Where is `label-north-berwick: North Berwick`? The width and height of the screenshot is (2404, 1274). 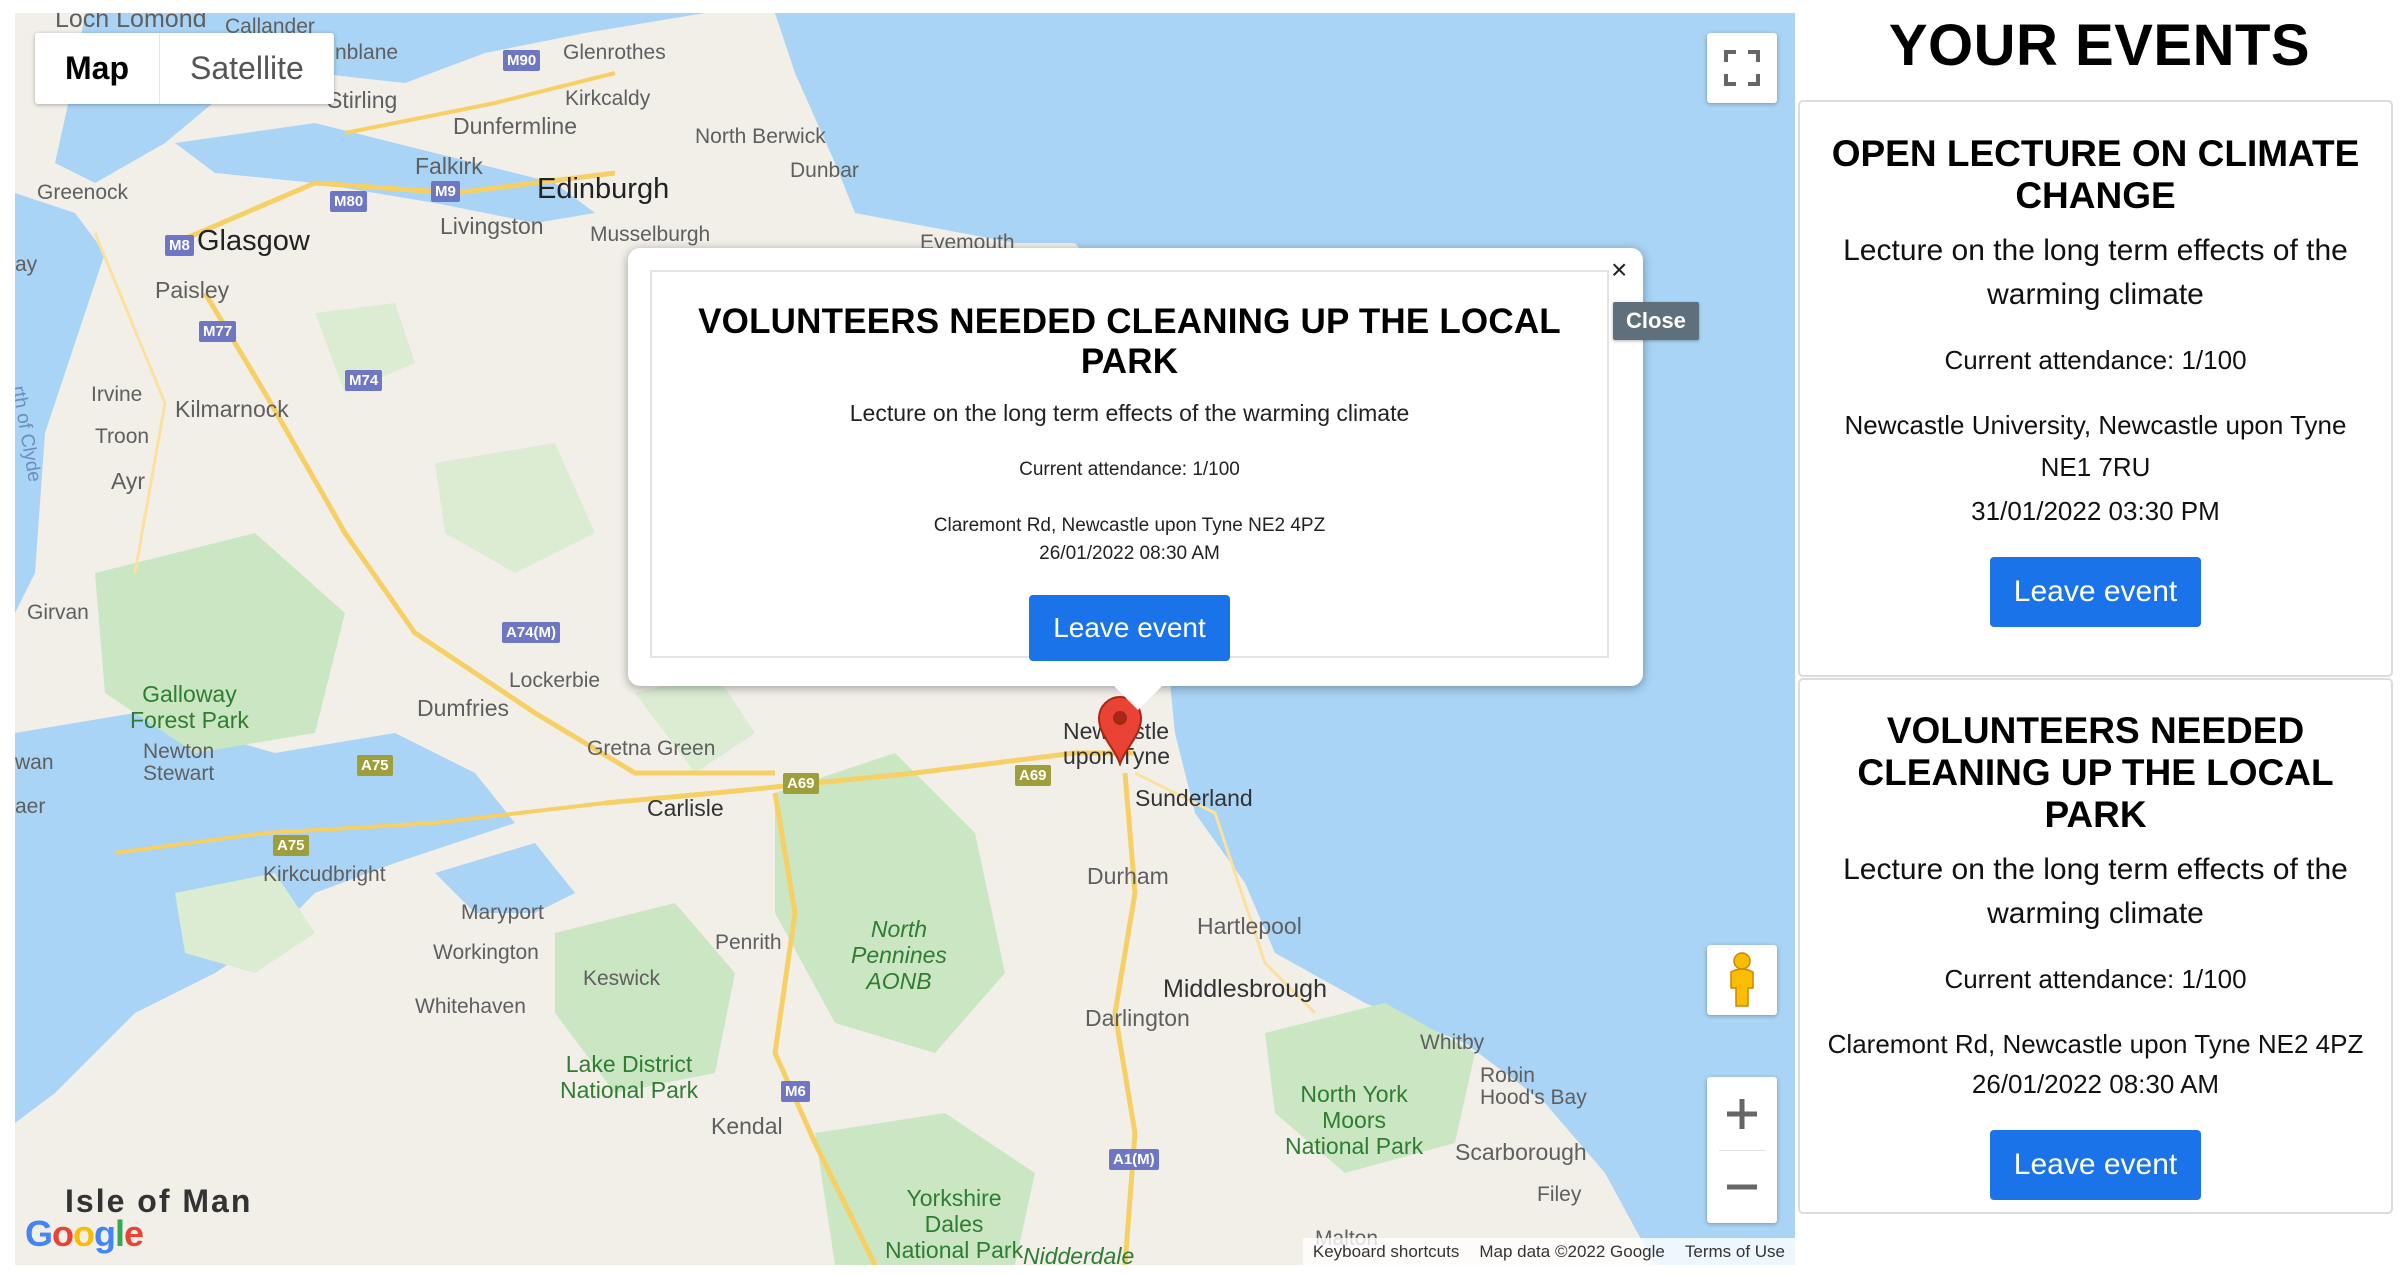 label-north-berwick: North Berwick is located at coordinates (760, 136).